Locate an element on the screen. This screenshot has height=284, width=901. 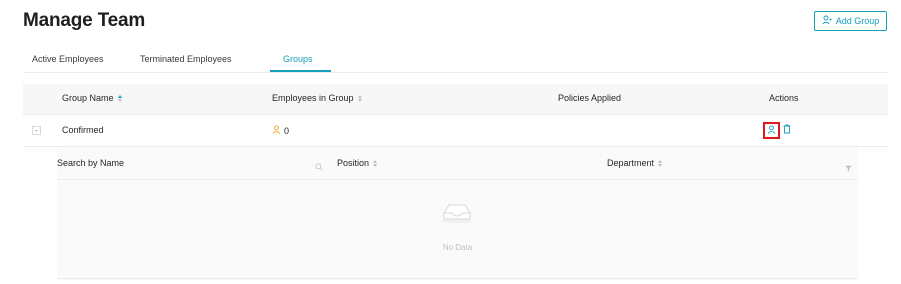
search-icon is located at coordinates (319, 167).